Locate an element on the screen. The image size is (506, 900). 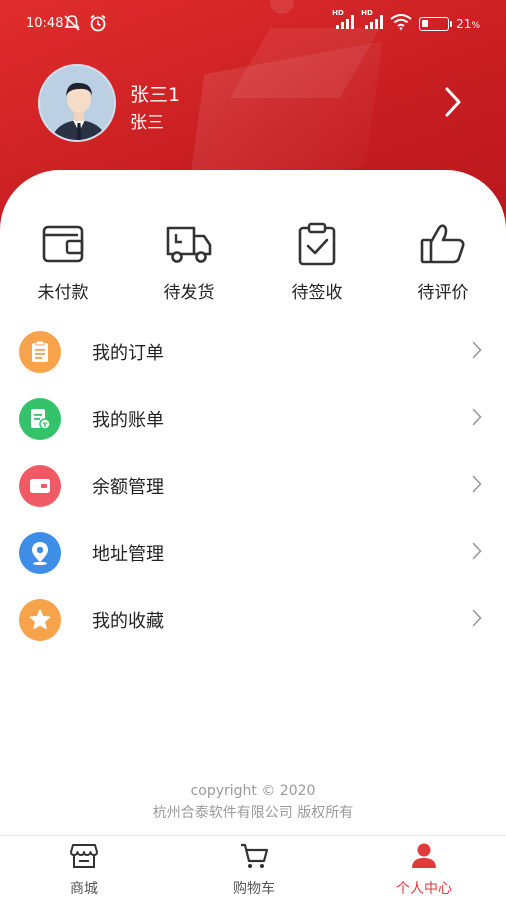
order-to-ship-label: 待发货 is located at coordinates (189, 293).